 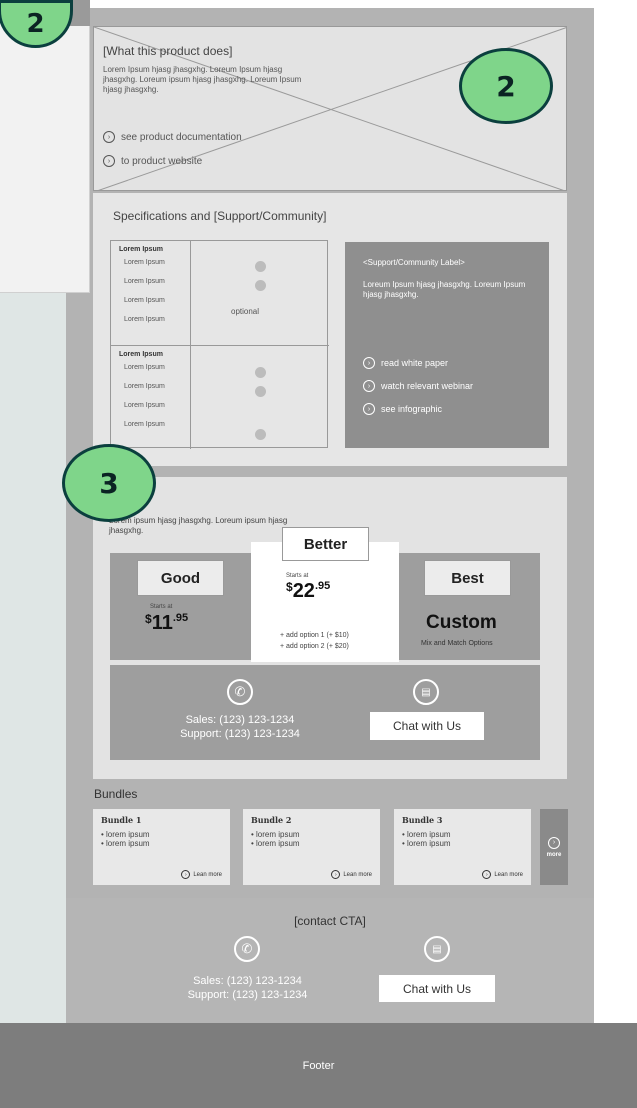 I want to click on tier-best-button: Best, so click(x=467, y=578).